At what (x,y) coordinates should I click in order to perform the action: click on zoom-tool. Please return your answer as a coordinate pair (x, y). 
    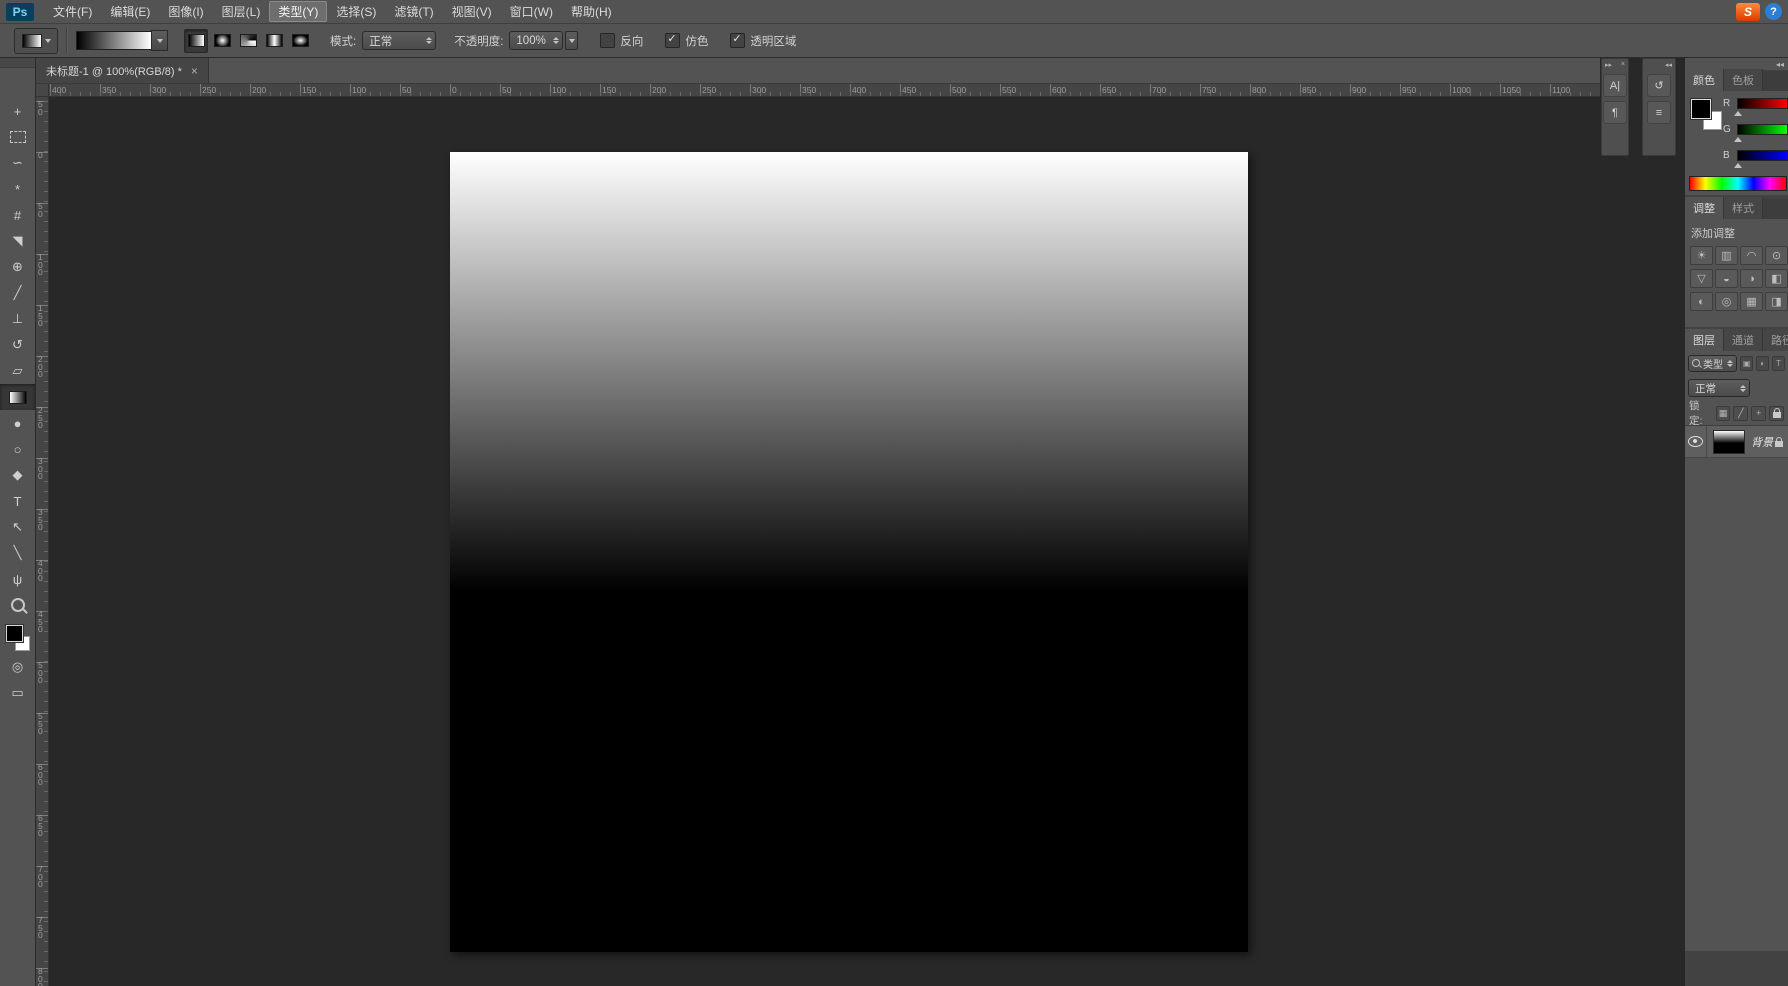
    Looking at the image, I should click on (17, 605).